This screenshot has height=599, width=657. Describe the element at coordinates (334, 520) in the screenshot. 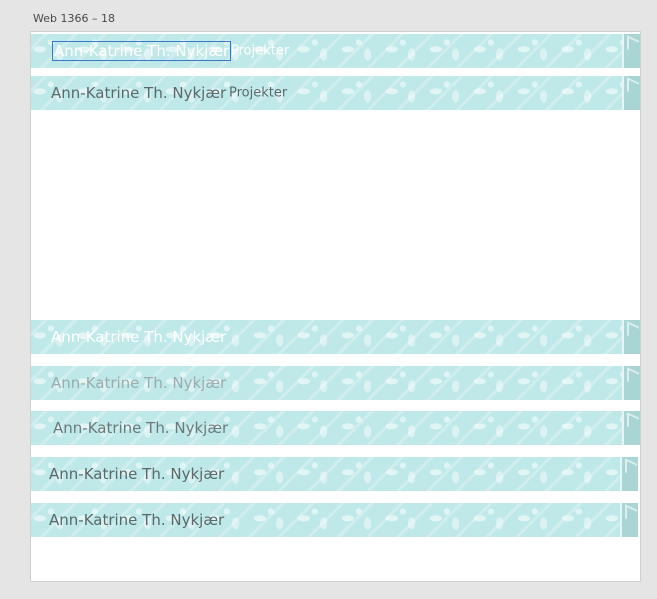

I see `header-banner-7: Ann-Katrine Th. Nykjær` at that location.